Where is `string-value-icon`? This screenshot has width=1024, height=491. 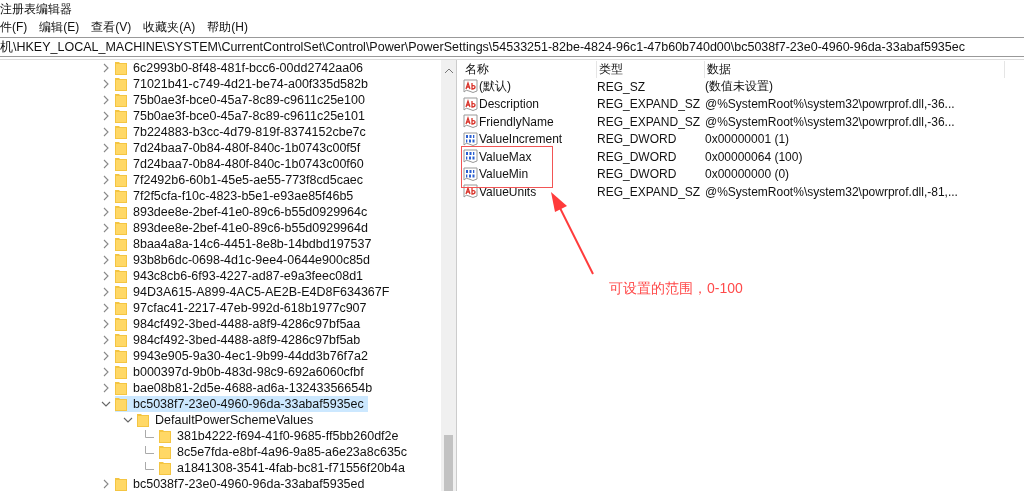
string-value-icon is located at coordinates (470, 87).